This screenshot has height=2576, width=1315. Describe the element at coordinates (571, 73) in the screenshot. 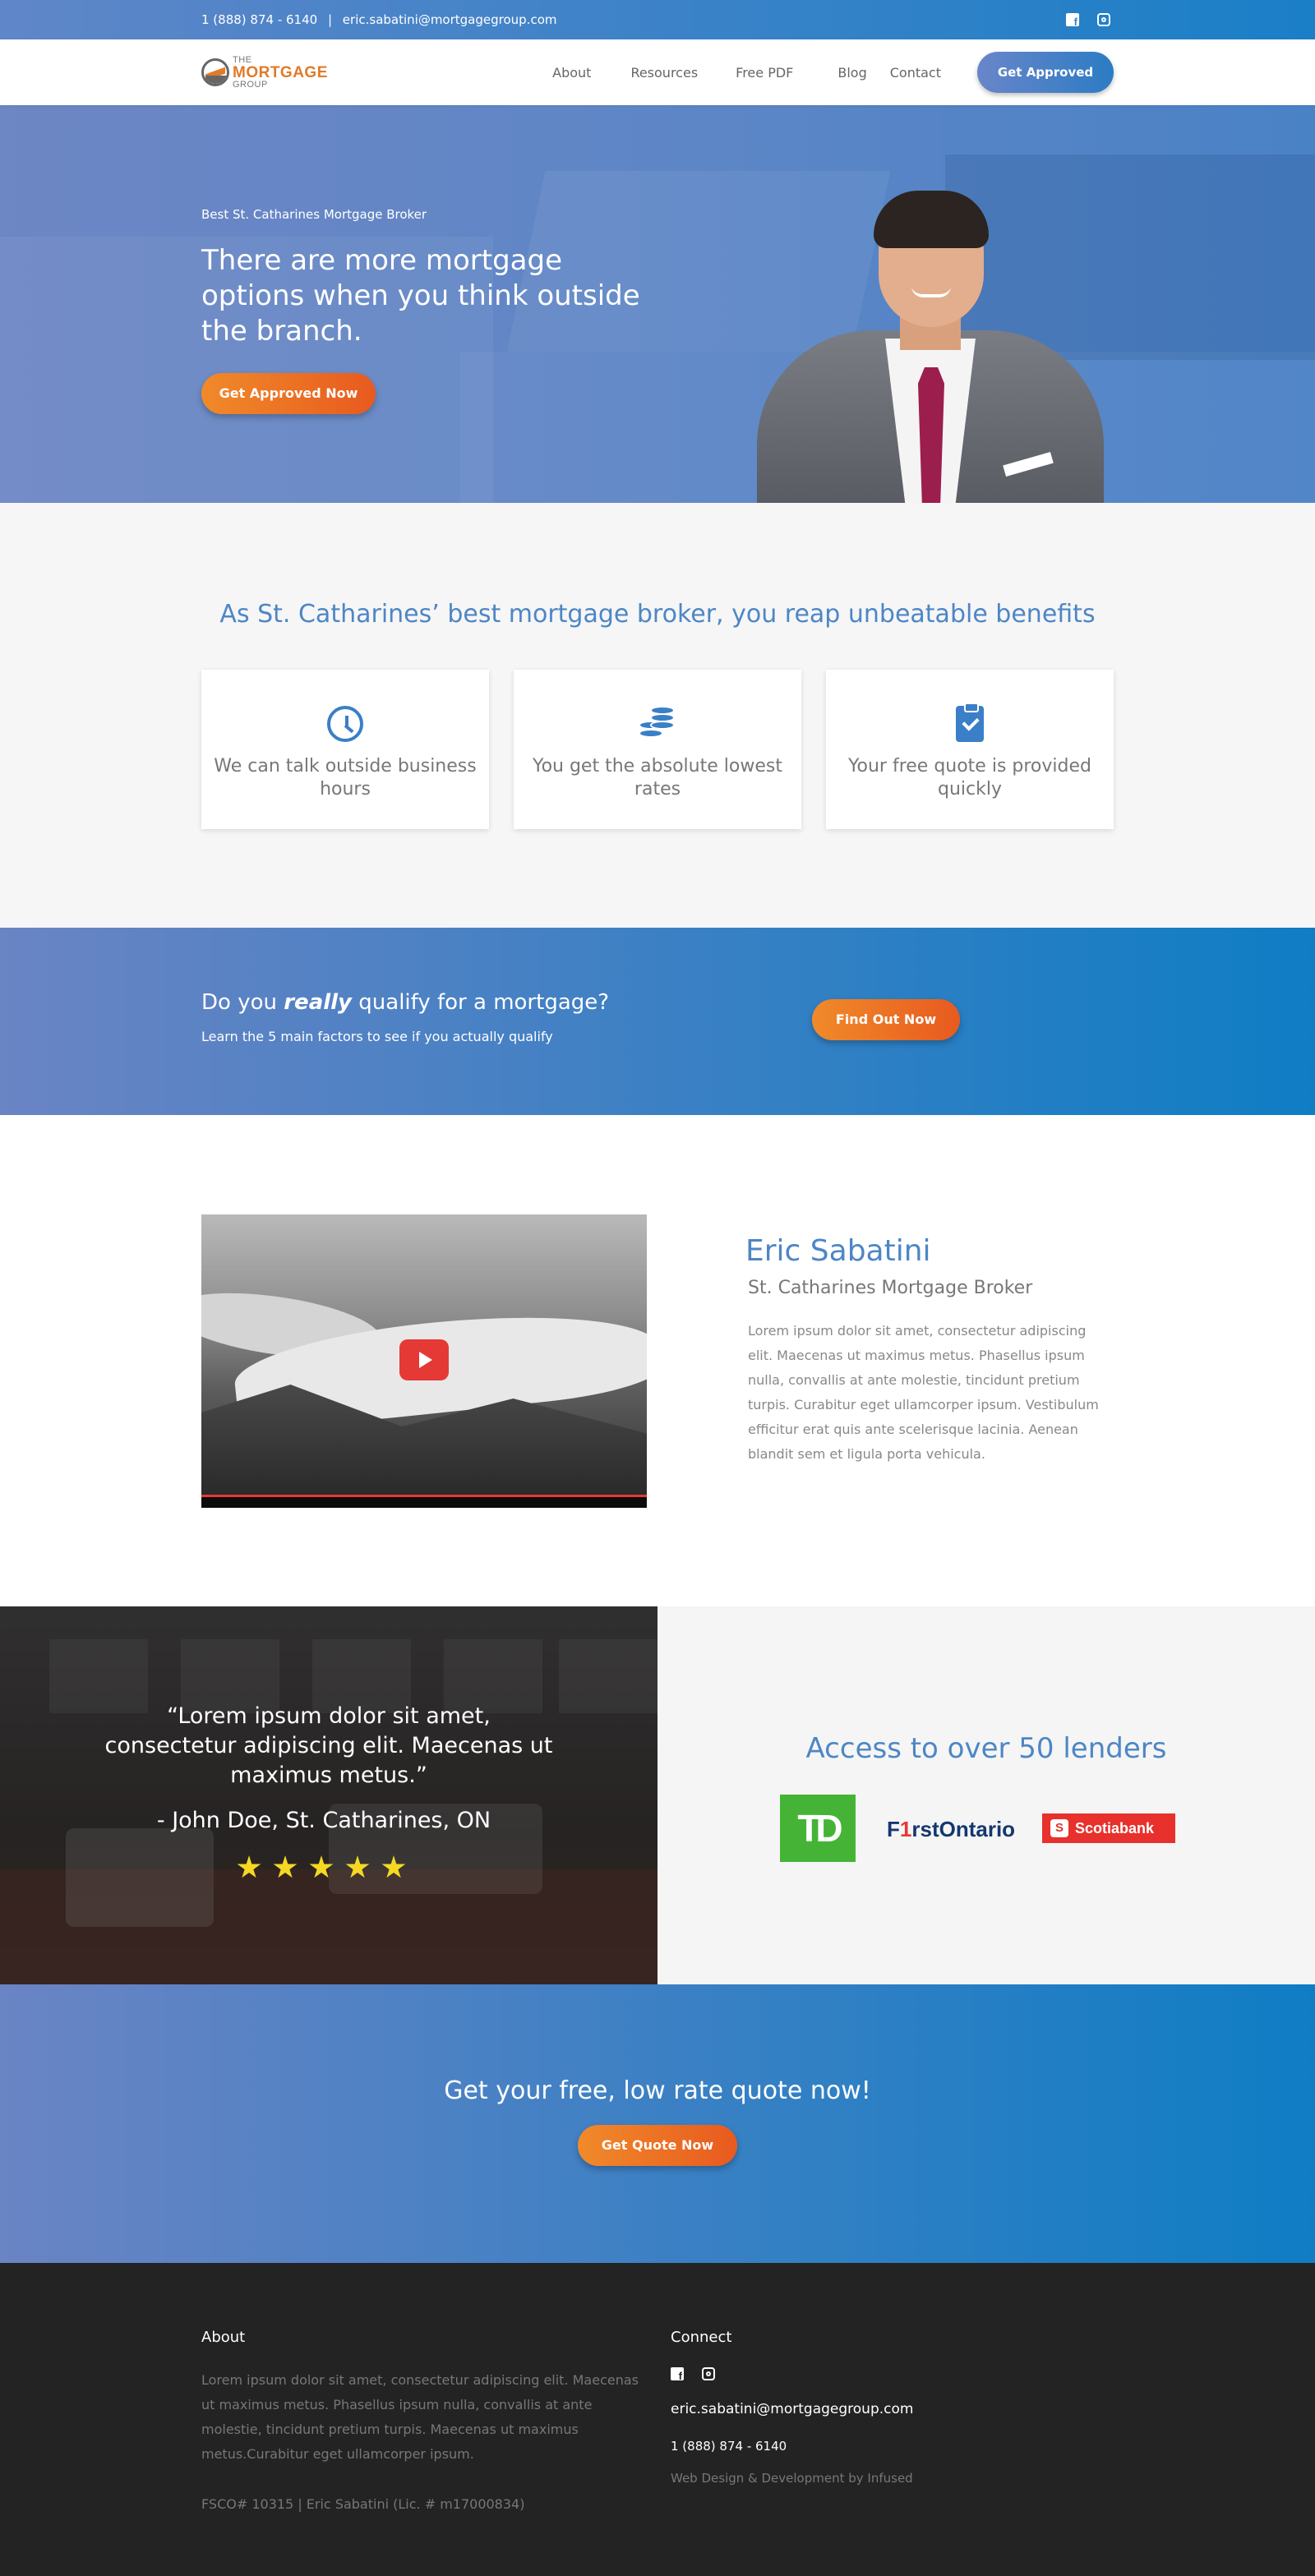

I see `nav-item-about: About` at that location.